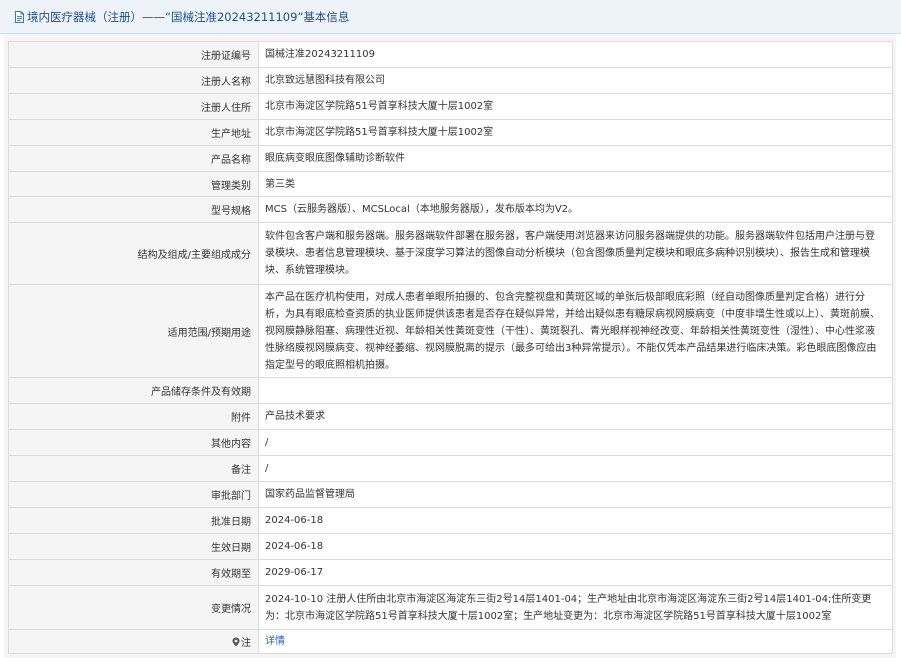 The width and height of the screenshot is (901, 658). What do you see at coordinates (575, 416) in the screenshot?
I see `row-value: 产品技术要求` at bounding box center [575, 416].